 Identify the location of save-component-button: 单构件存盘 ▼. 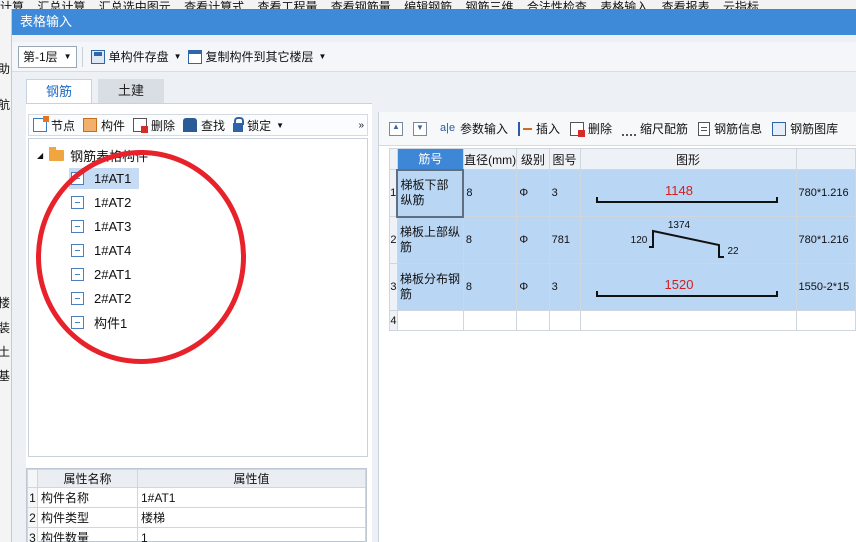
(136, 57).